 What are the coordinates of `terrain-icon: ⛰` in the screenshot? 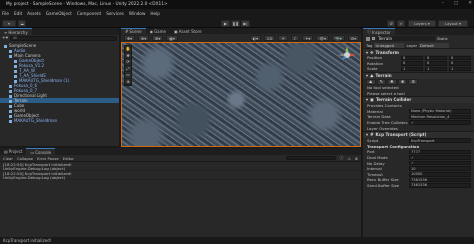 It's located at (372, 76).